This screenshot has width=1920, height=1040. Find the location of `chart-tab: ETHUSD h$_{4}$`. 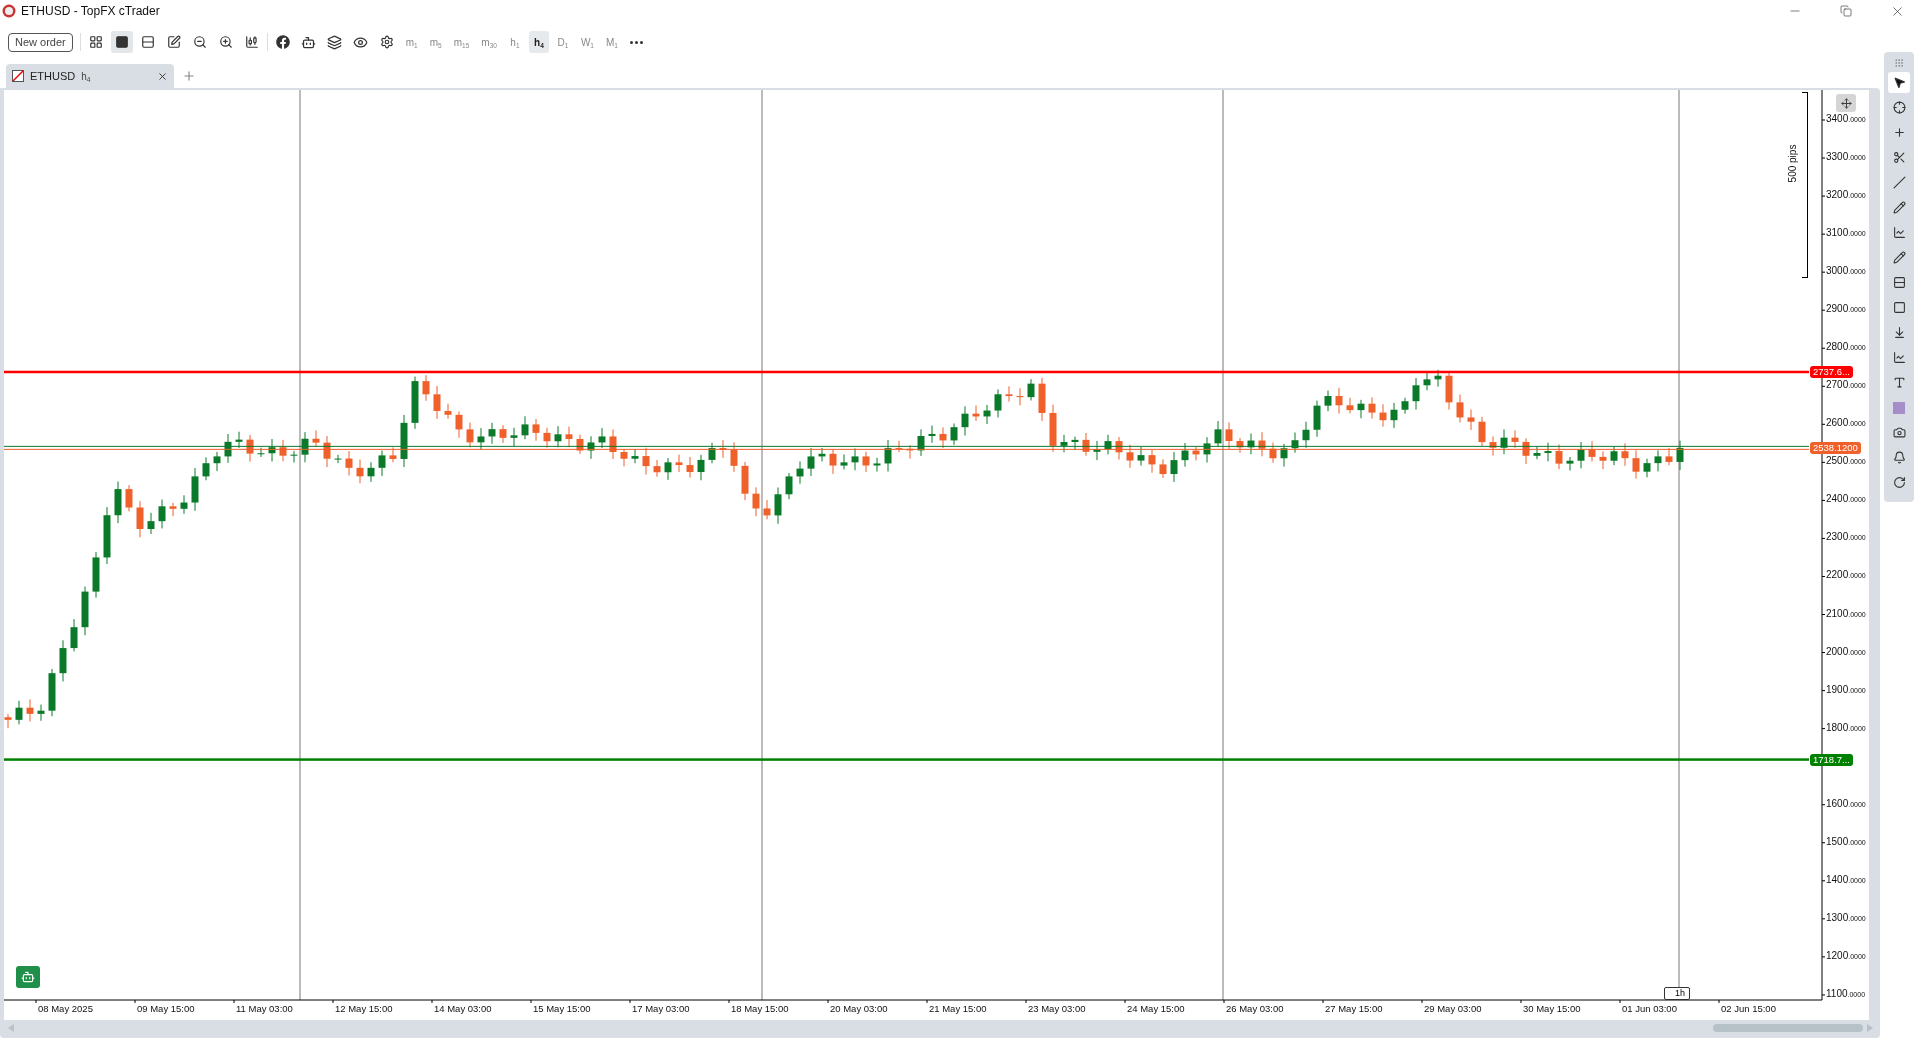

chart-tab: ETHUSD h$_{4}$ is located at coordinates (90, 76).